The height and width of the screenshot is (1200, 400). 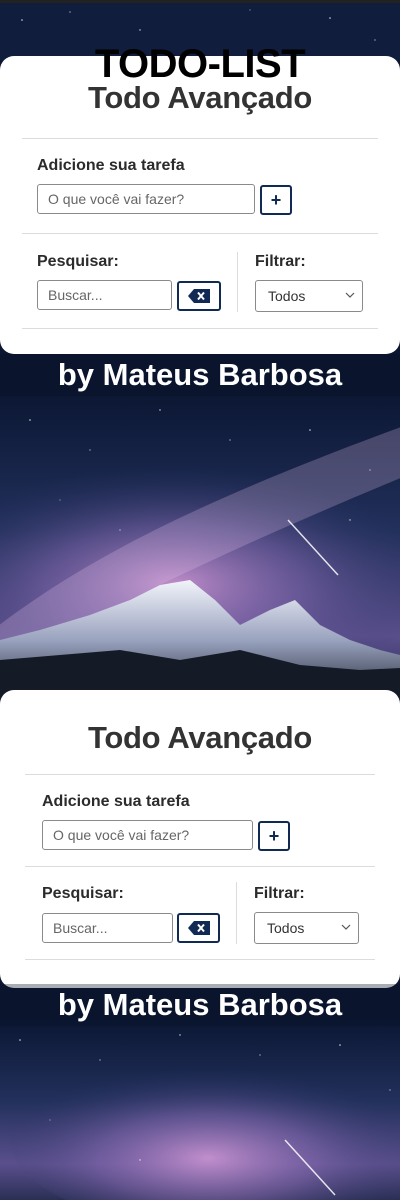 What do you see at coordinates (199, 737) in the screenshot?
I see `card-title: Todo Avançado` at bounding box center [199, 737].